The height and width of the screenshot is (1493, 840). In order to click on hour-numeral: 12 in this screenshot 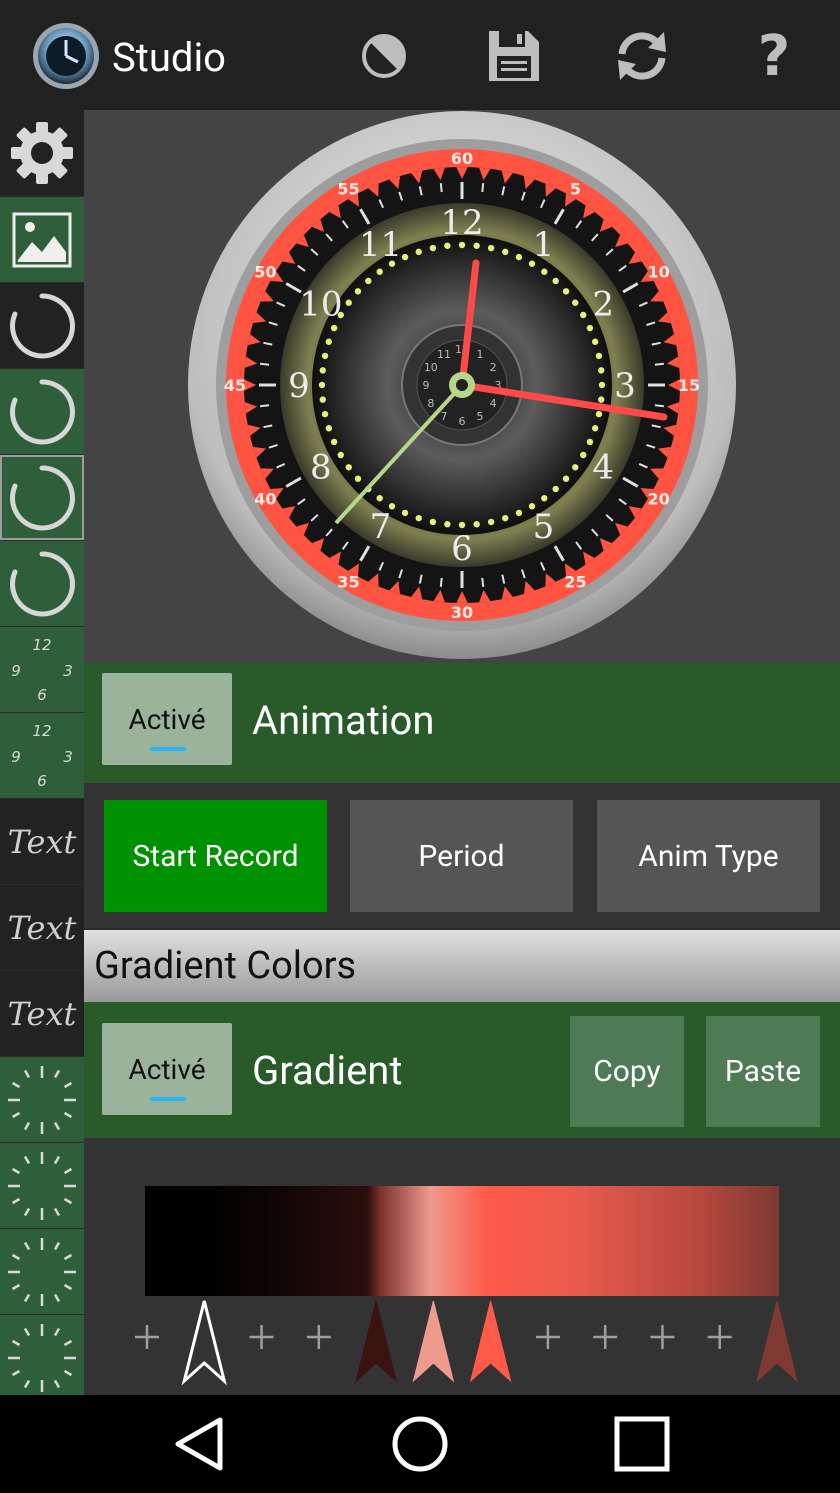, I will do `click(461, 223)`.